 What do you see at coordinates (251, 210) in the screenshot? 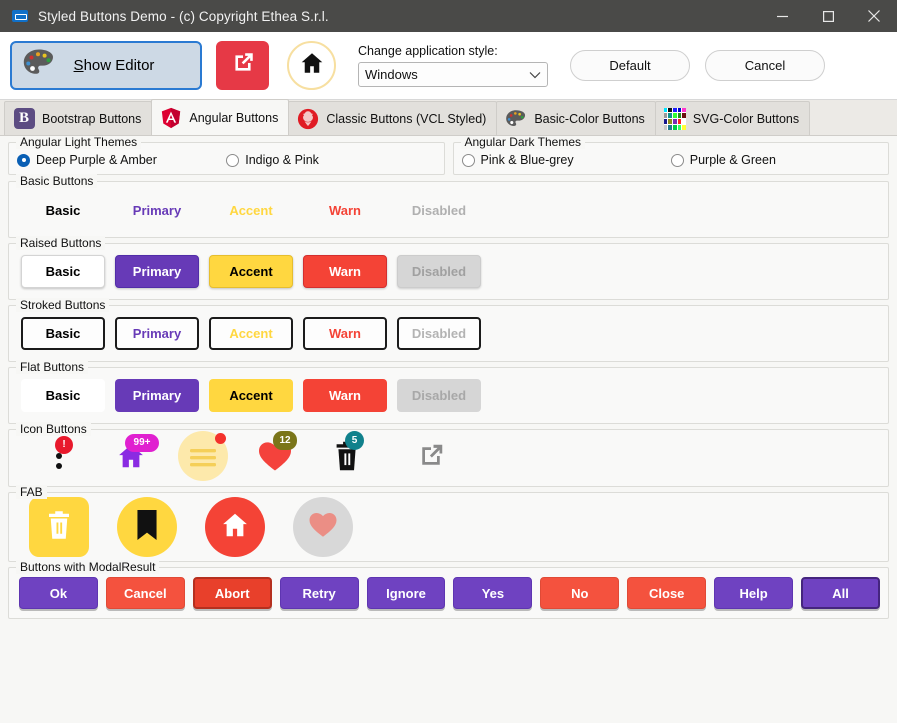
I see `basic-button-accent: Accent` at bounding box center [251, 210].